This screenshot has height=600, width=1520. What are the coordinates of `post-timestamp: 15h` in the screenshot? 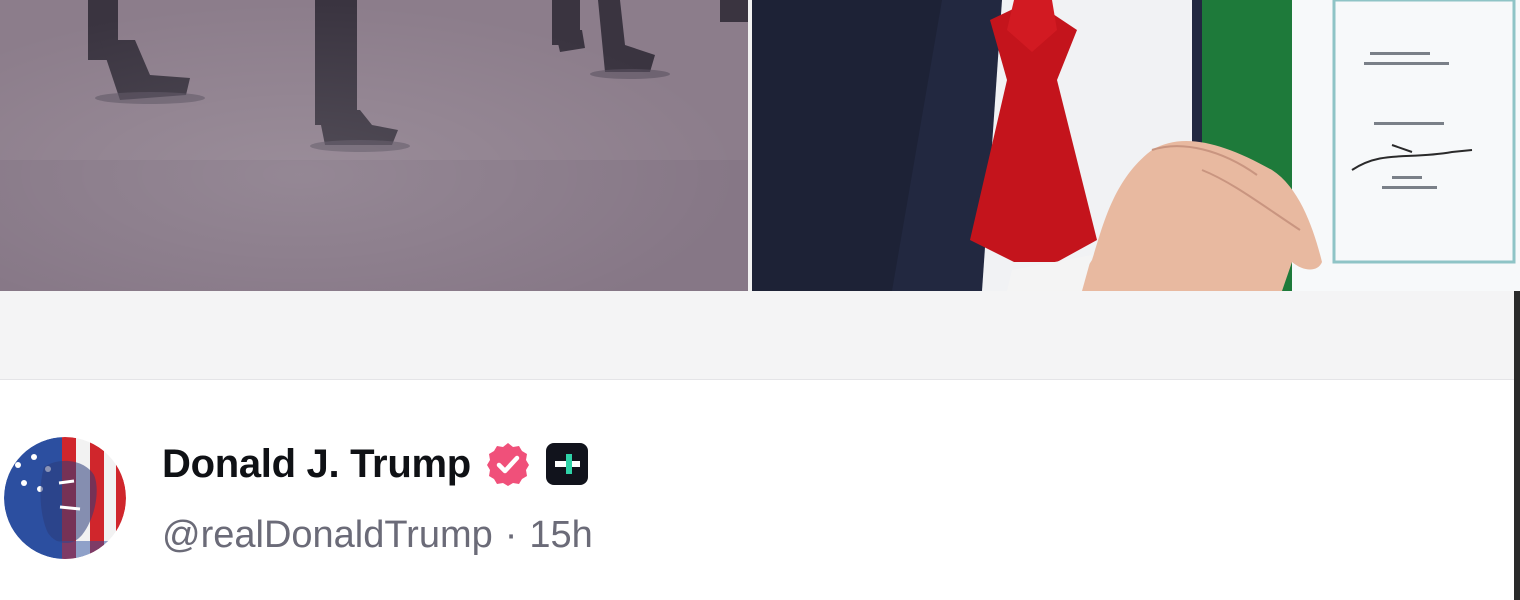 It's located at (560, 535).